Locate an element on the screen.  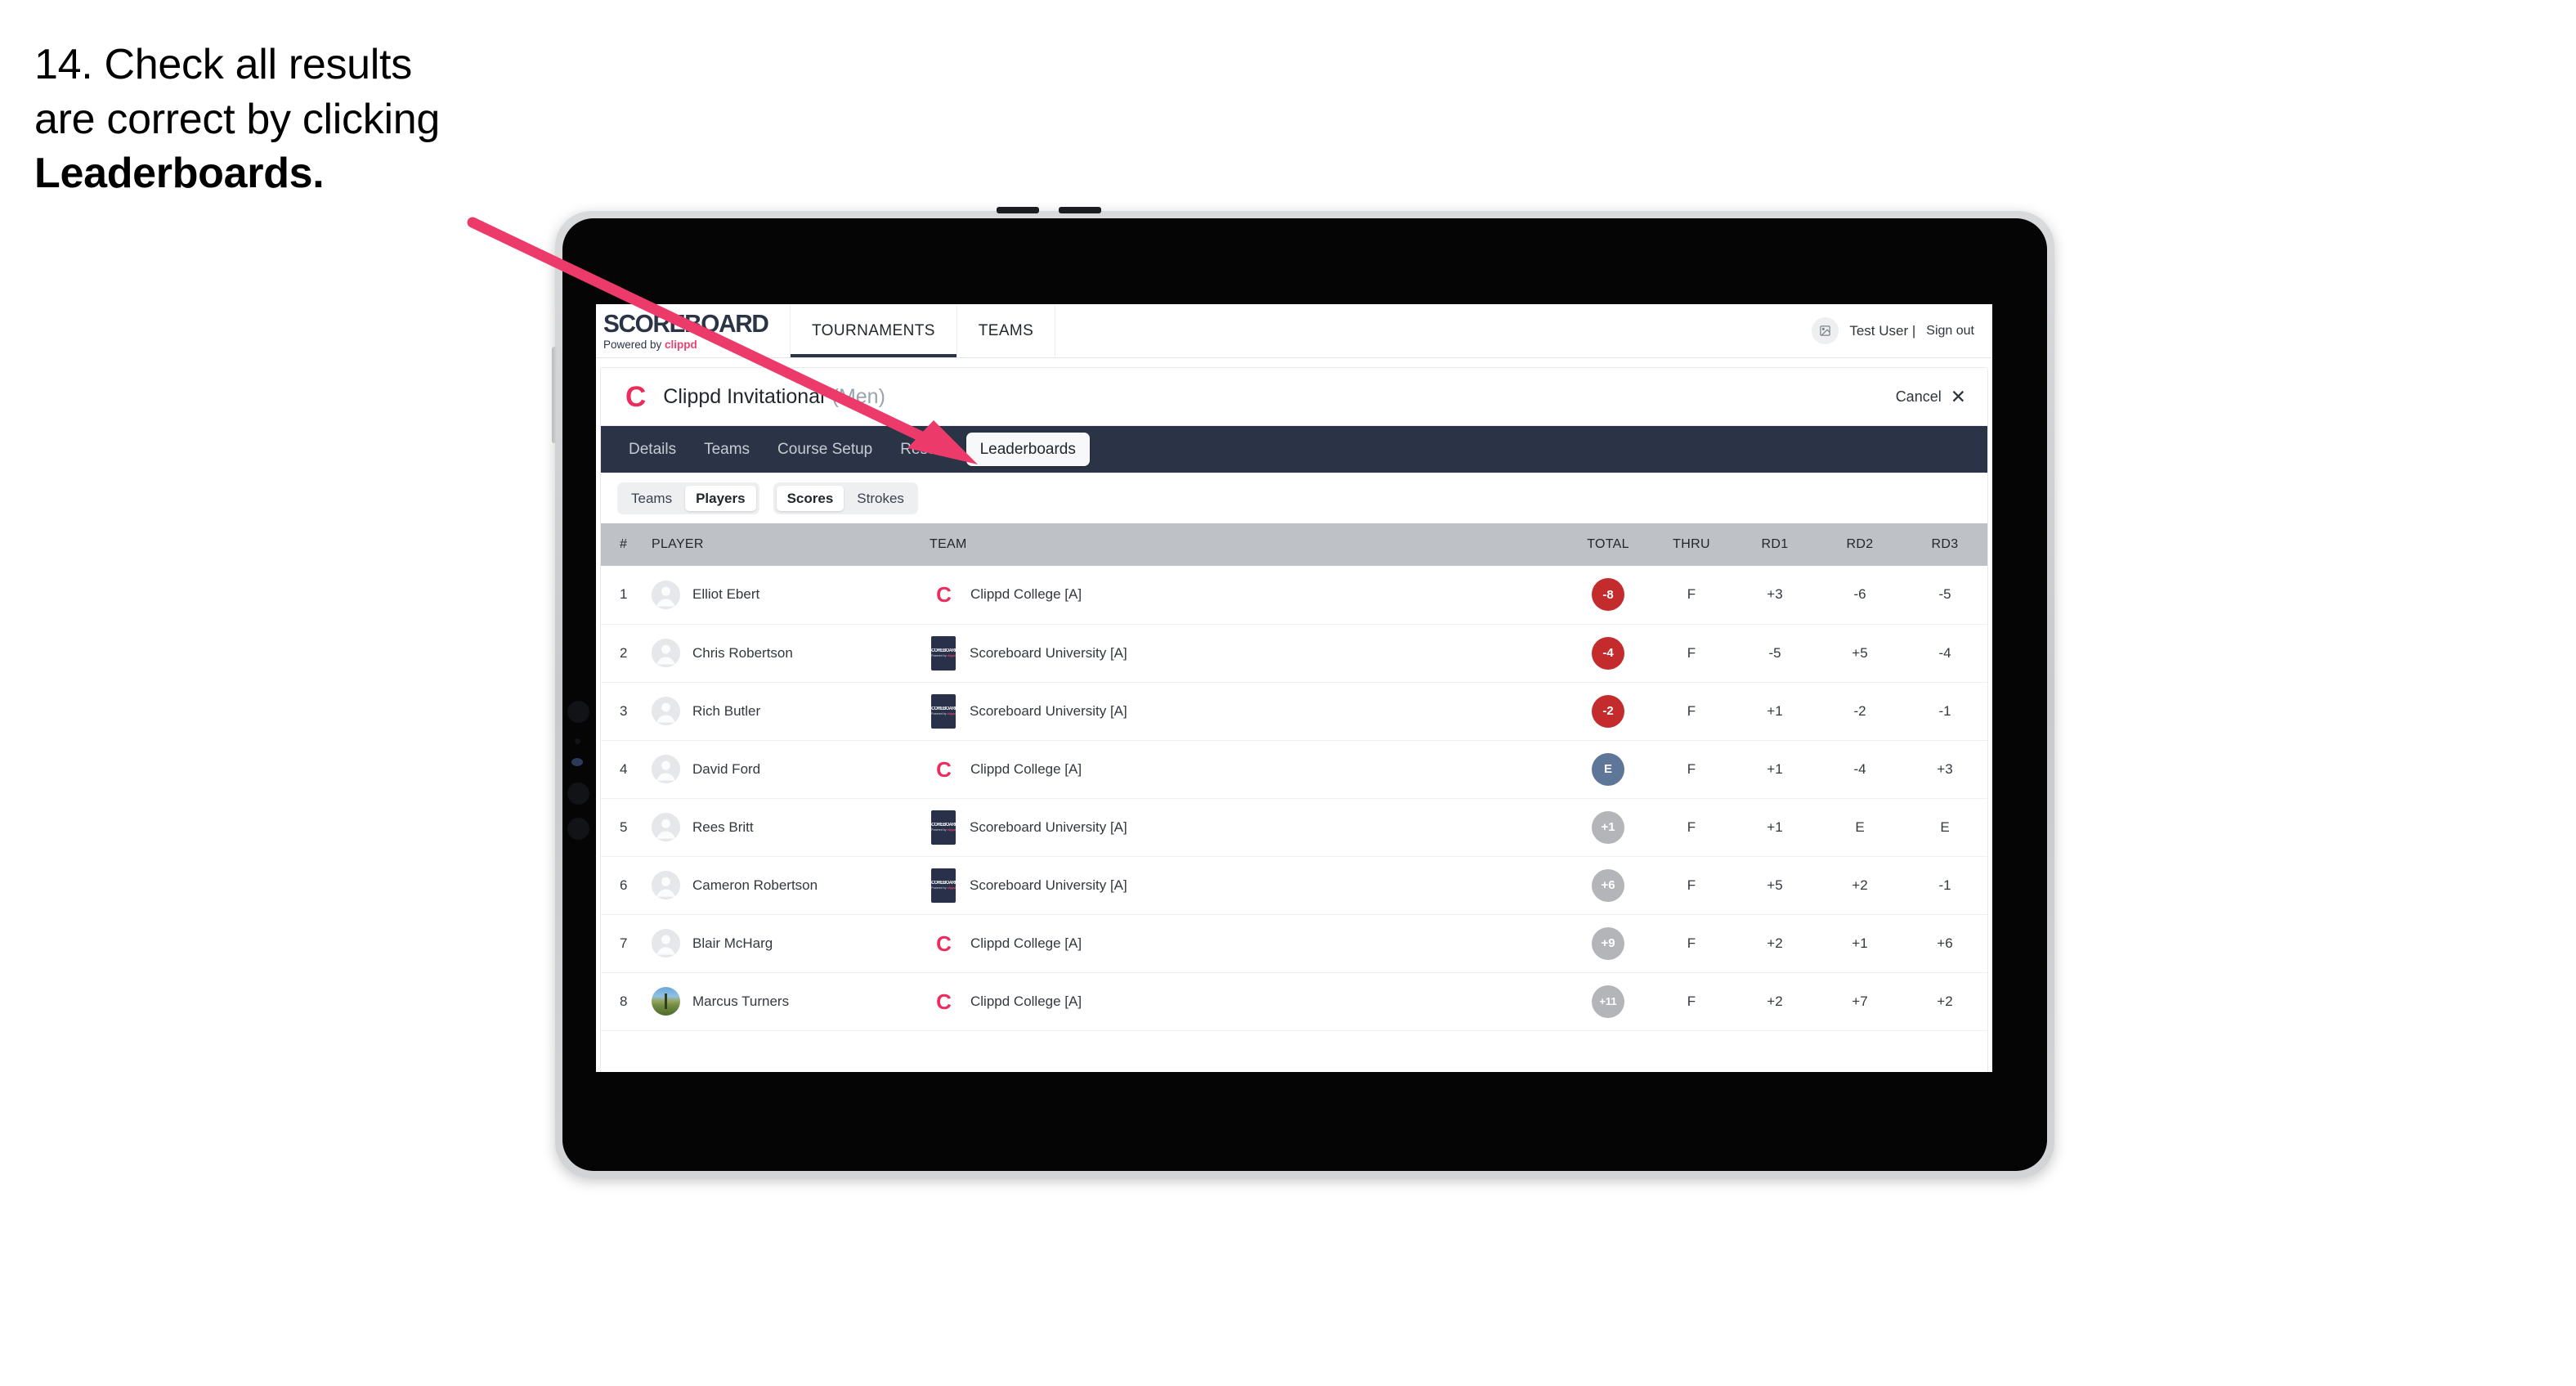
tab-label-course-setup: Course Setup is located at coordinates (825, 449).